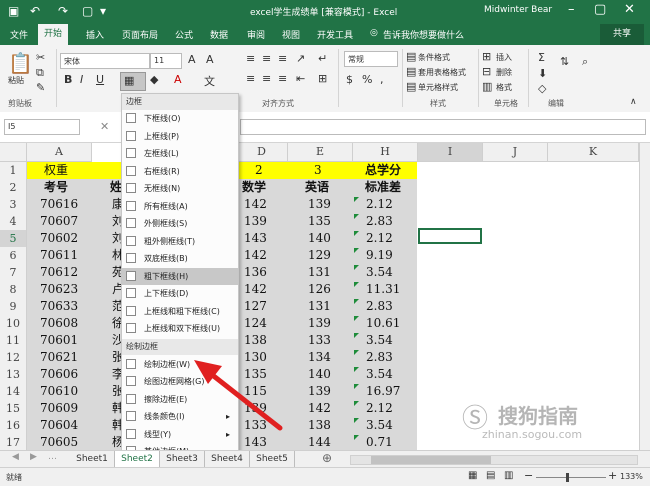  I want to click on paste-icon: 📋, so click(20, 63).